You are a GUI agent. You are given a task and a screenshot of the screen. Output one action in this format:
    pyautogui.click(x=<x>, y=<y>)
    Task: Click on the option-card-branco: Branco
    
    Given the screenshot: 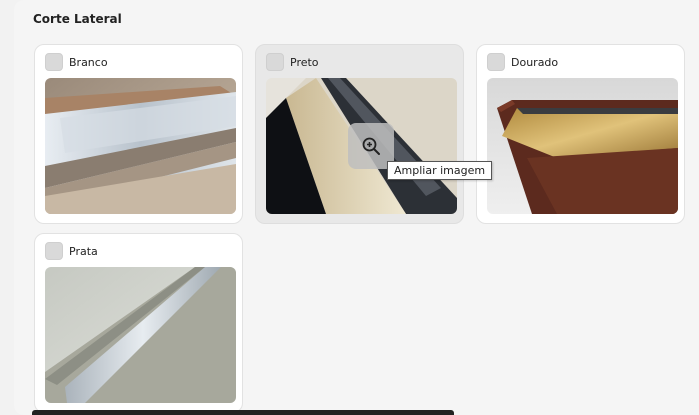 What is the action you would take?
    pyautogui.click(x=138, y=134)
    